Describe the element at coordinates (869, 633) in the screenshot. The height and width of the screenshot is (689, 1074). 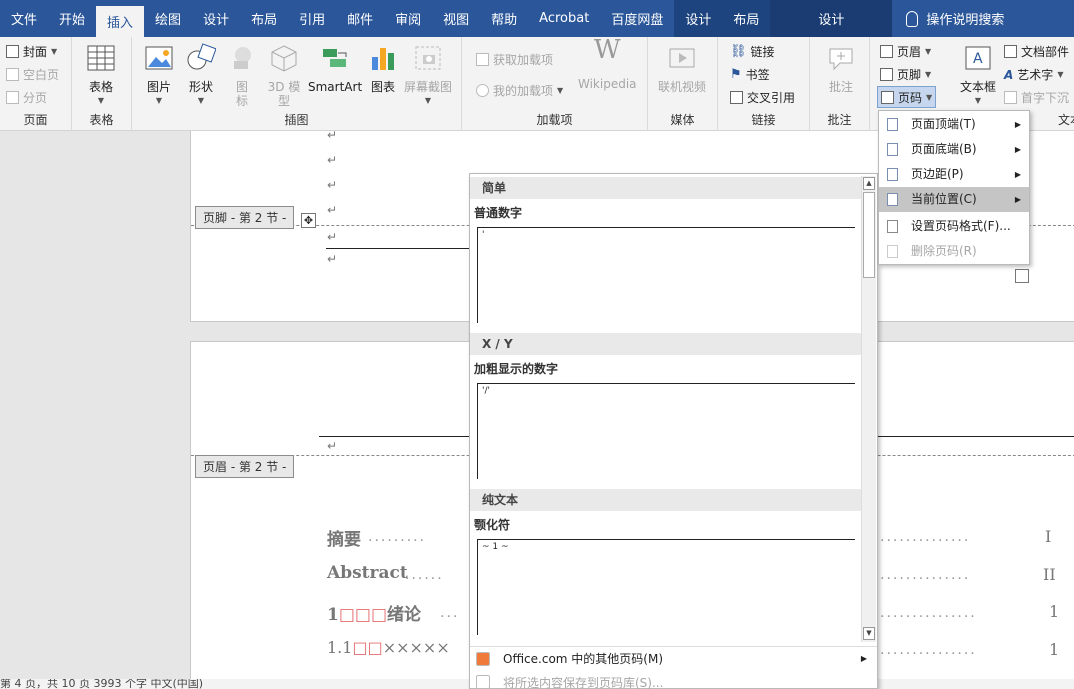
I see `scroll-down-icon: ▼` at that location.